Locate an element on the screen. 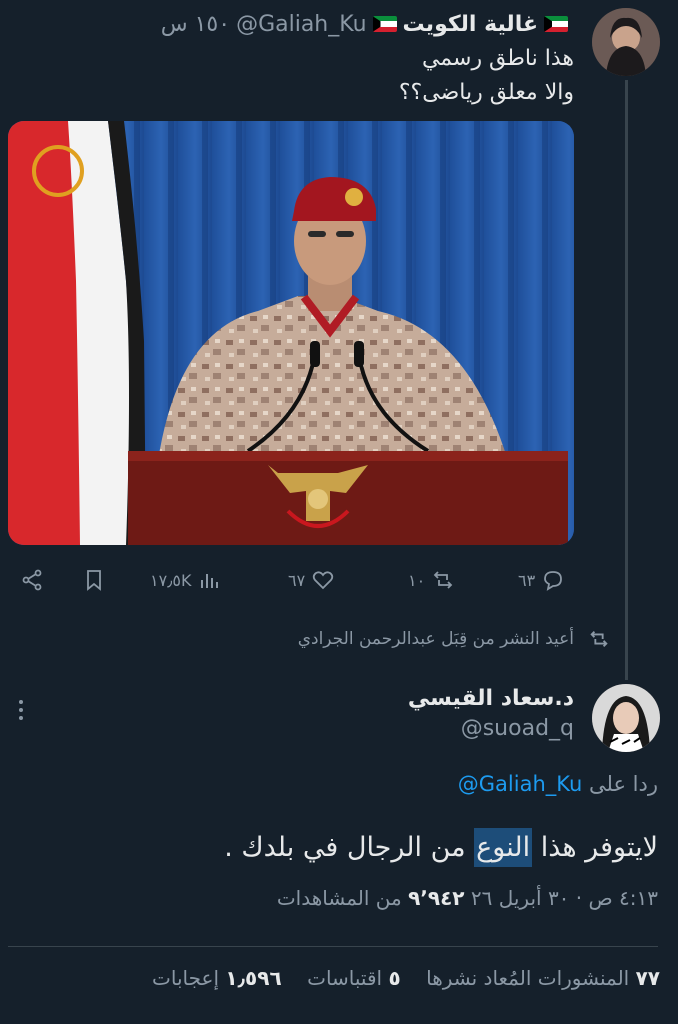 This screenshot has height=1024, width=678. retweeted-icon is located at coordinates (599, 639).